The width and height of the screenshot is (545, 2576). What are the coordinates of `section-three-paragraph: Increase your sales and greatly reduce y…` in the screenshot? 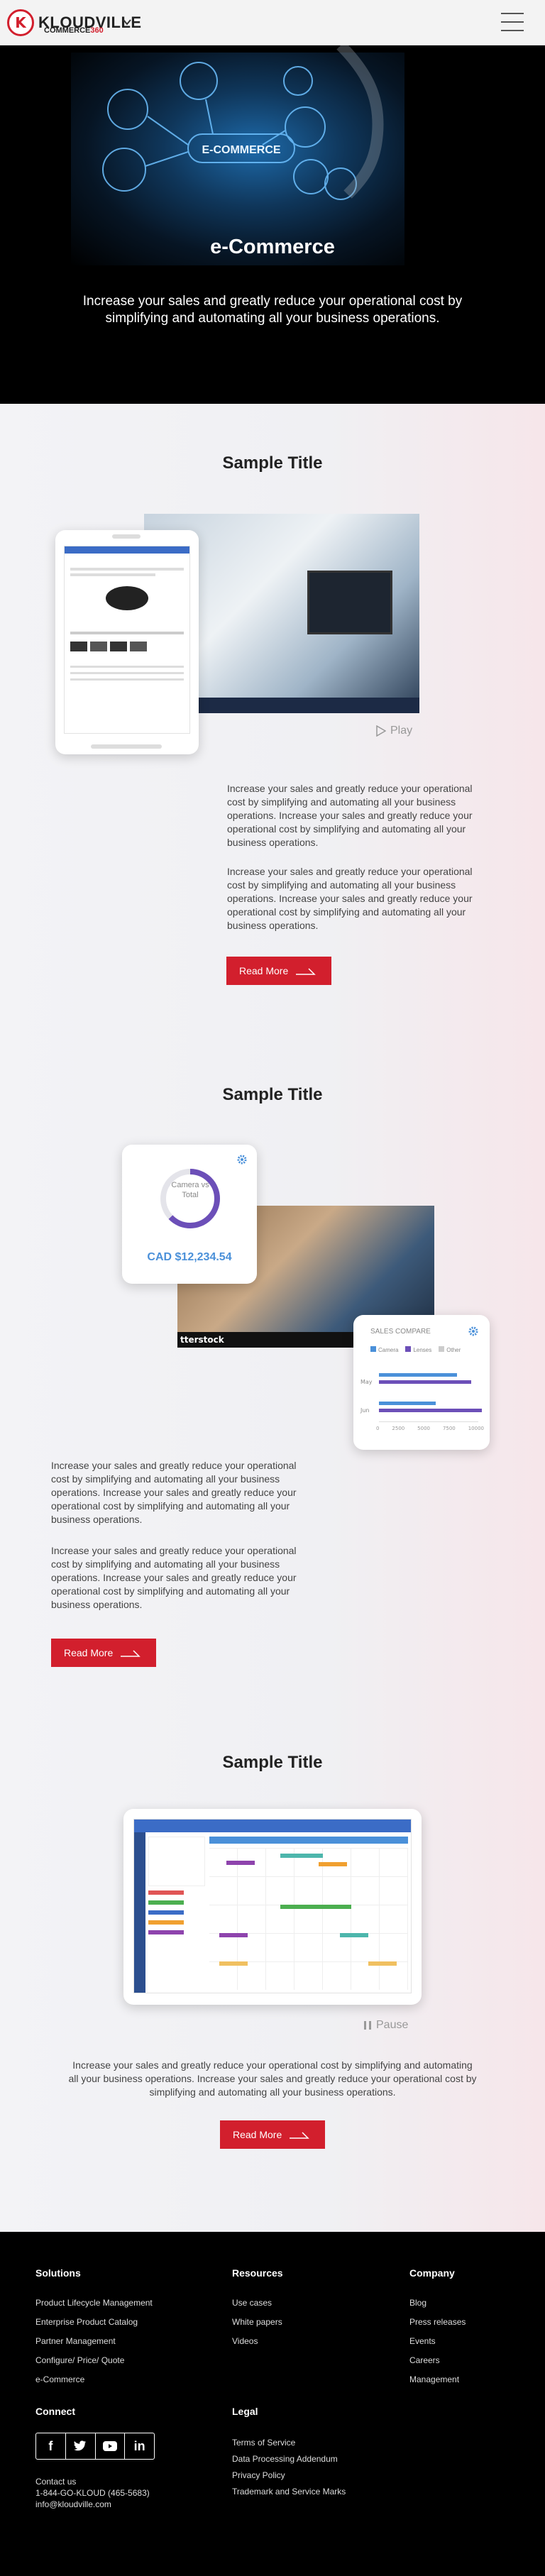 It's located at (272, 2078).